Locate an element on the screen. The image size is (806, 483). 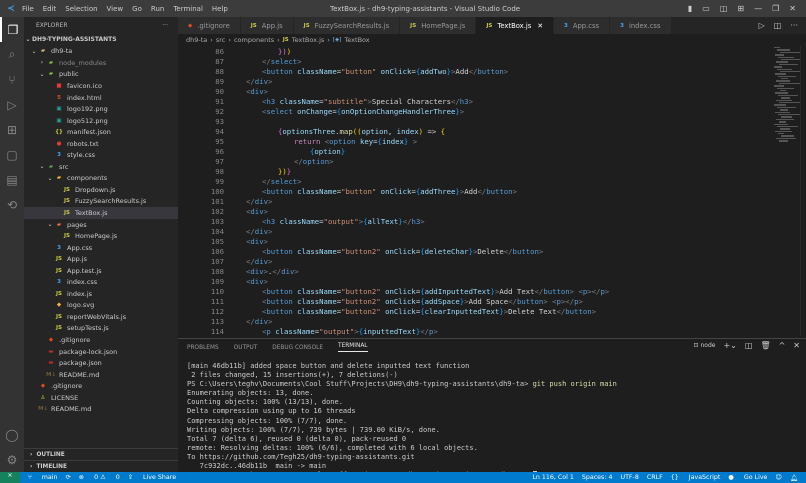
file-item: 3 style.css is located at coordinates (101, 155).